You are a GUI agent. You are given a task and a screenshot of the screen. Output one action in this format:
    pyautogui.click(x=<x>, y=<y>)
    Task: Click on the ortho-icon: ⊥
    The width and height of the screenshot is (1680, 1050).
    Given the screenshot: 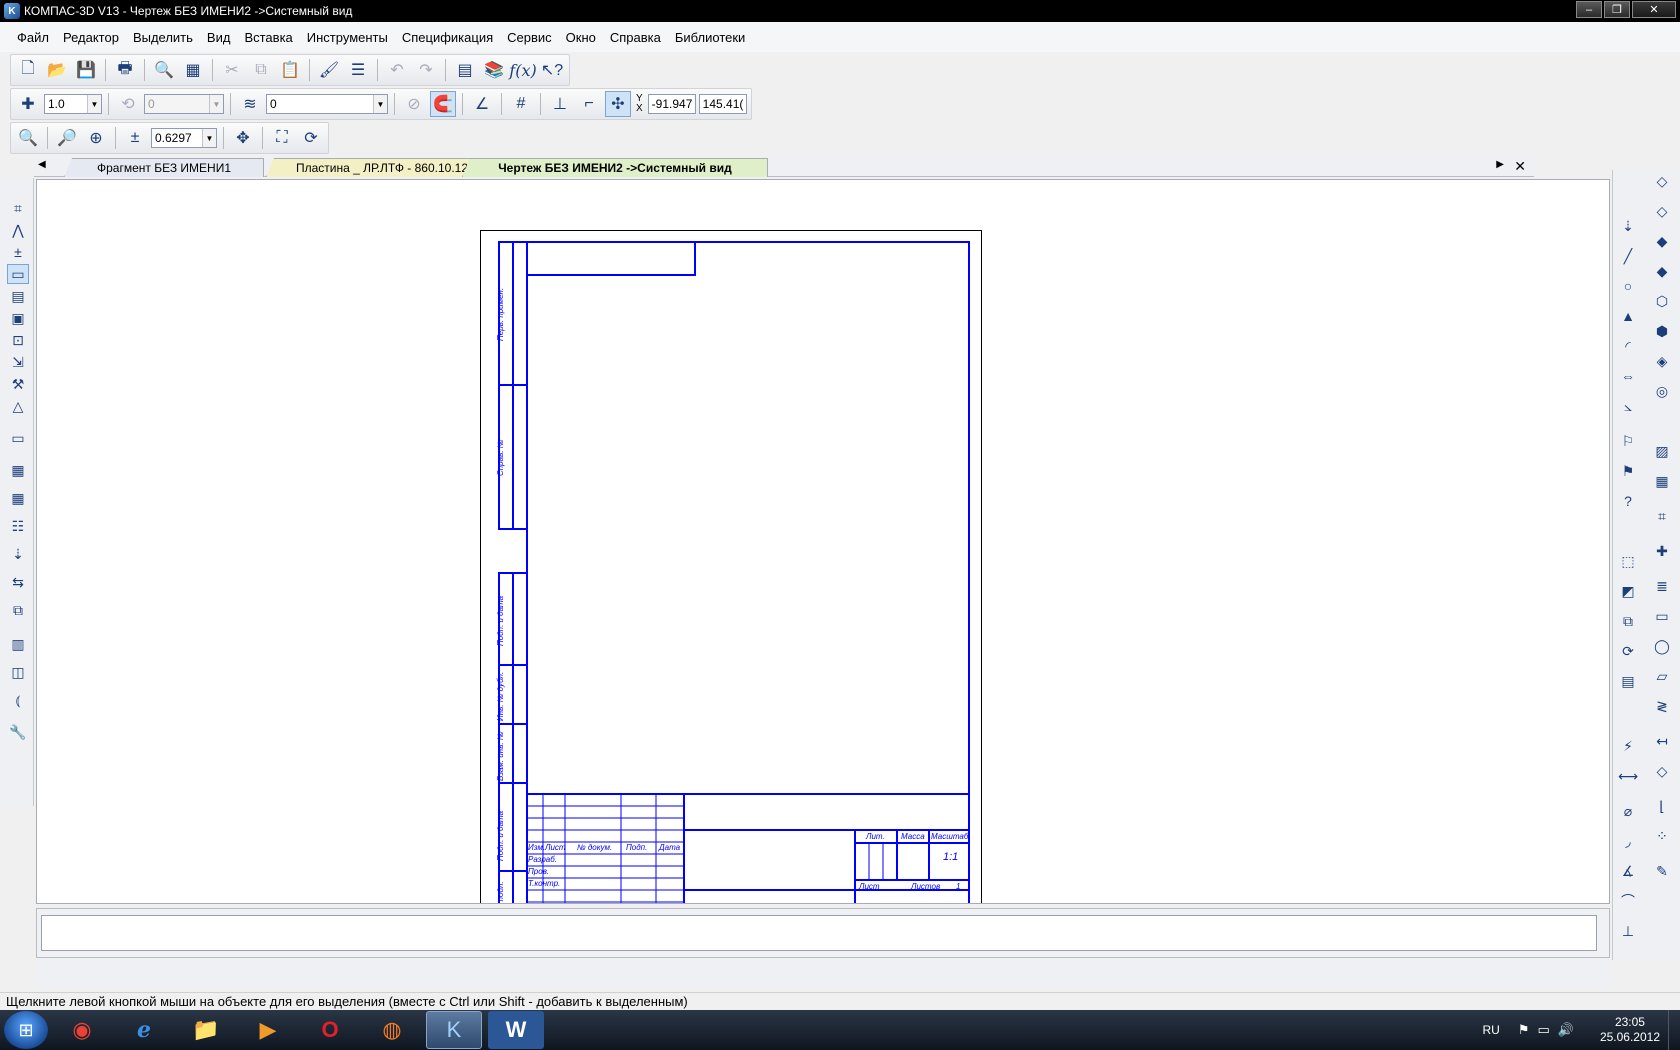 What is the action you would take?
    pyautogui.click(x=560, y=104)
    